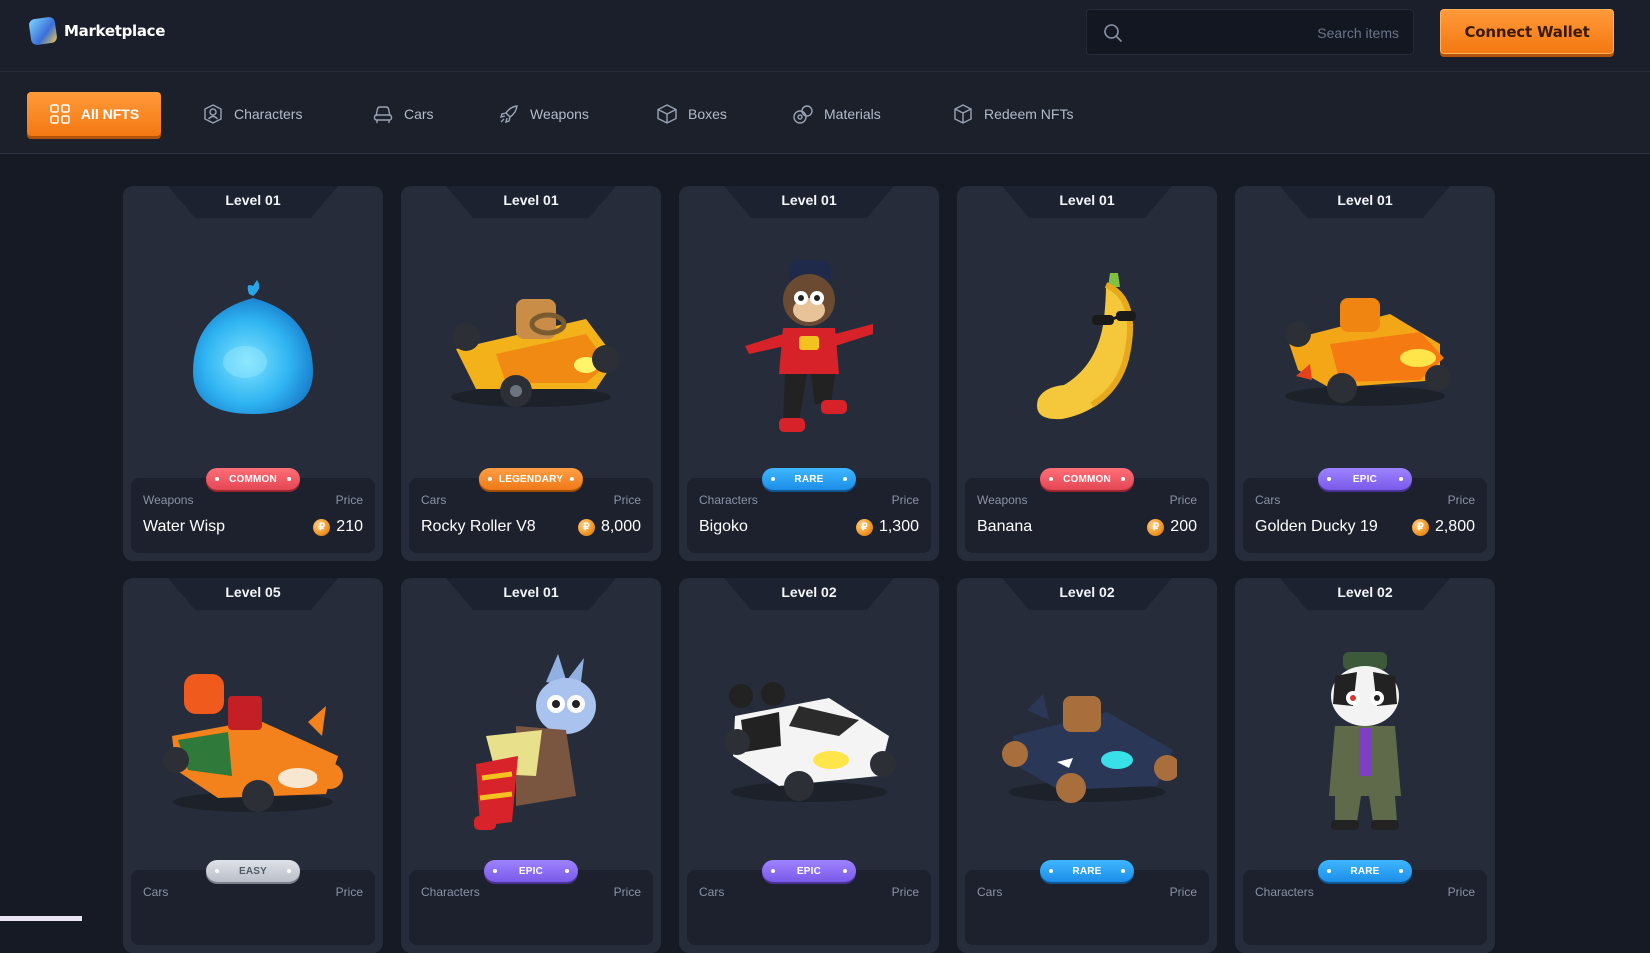 The height and width of the screenshot is (953, 1650). Describe the element at coordinates (43, 31) in the screenshot. I see `brand-logo-icon` at that location.